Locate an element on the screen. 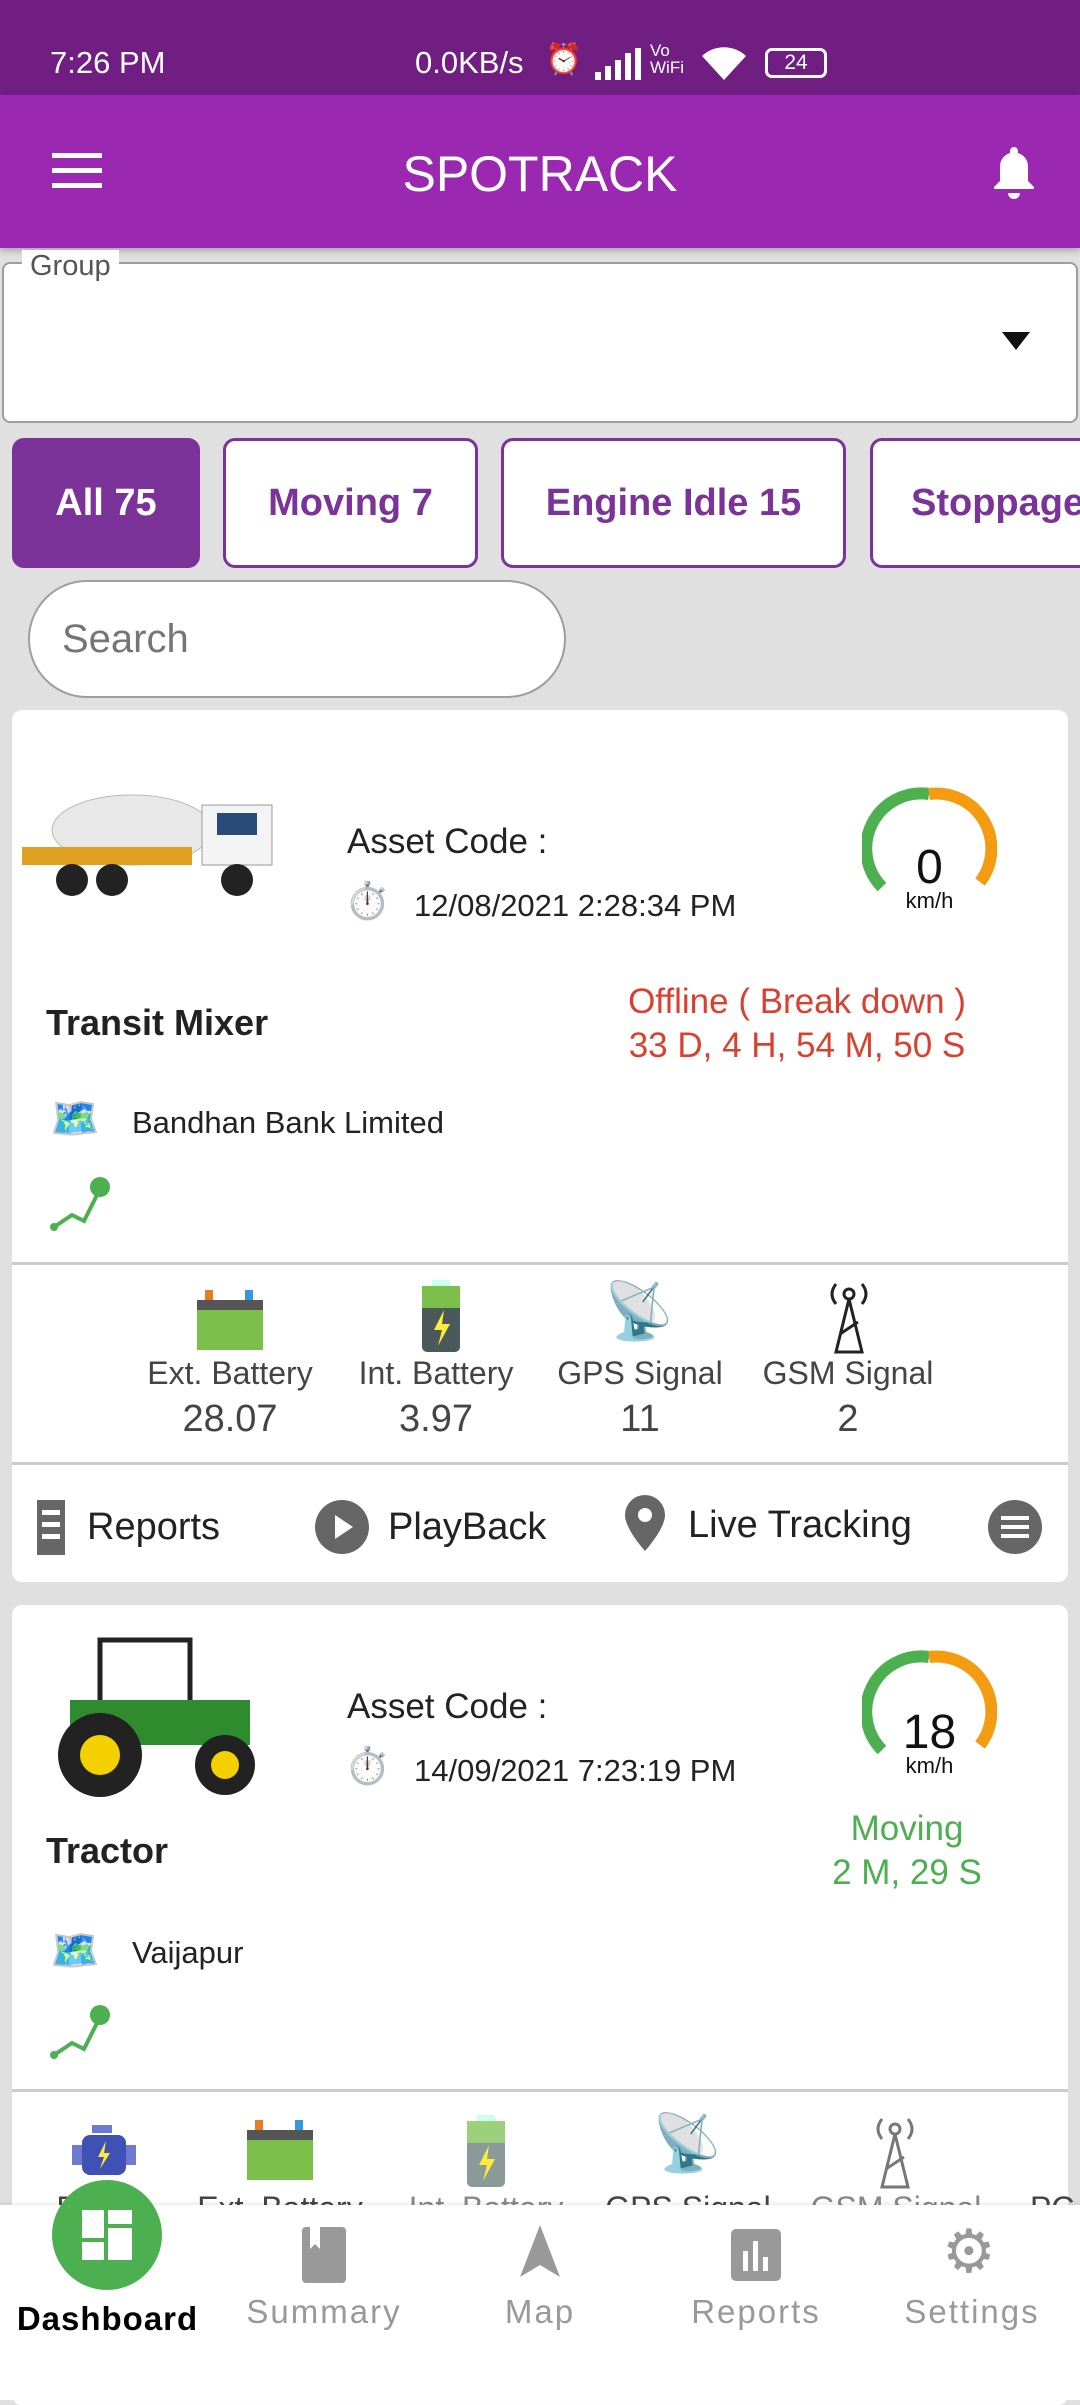 This screenshot has height=2405, width=1080. playback-button: PlayBack is located at coordinates (430, 1527).